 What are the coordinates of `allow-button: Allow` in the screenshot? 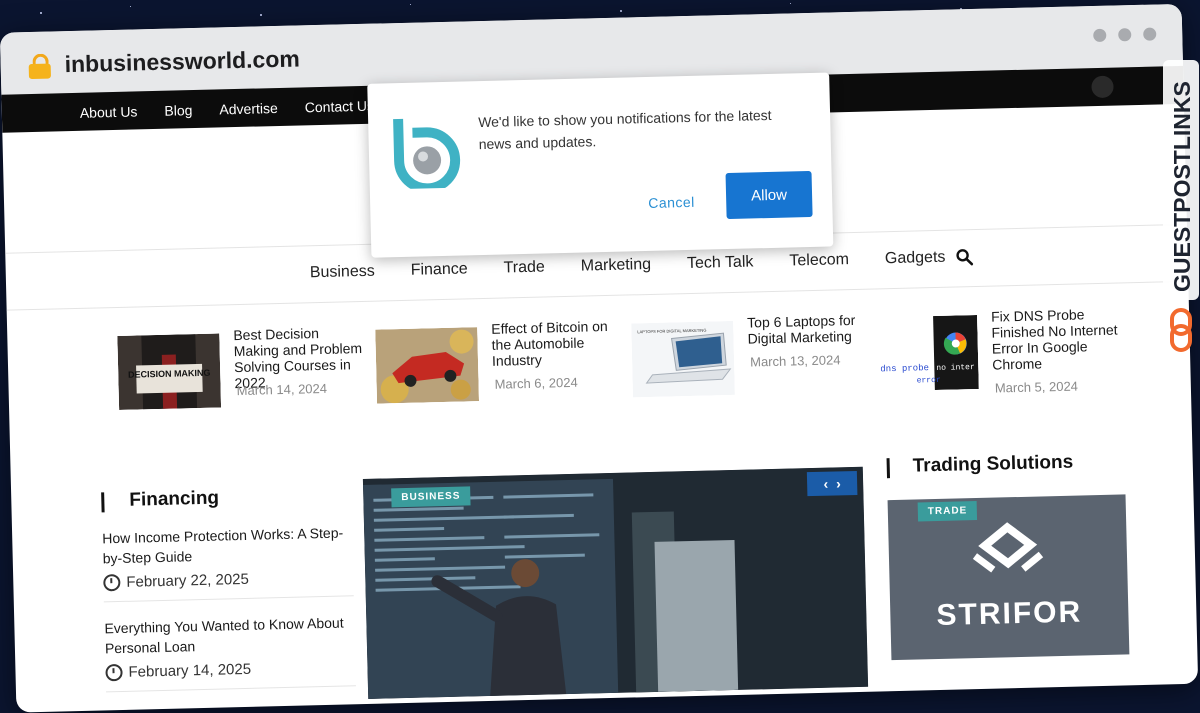 It's located at (769, 195).